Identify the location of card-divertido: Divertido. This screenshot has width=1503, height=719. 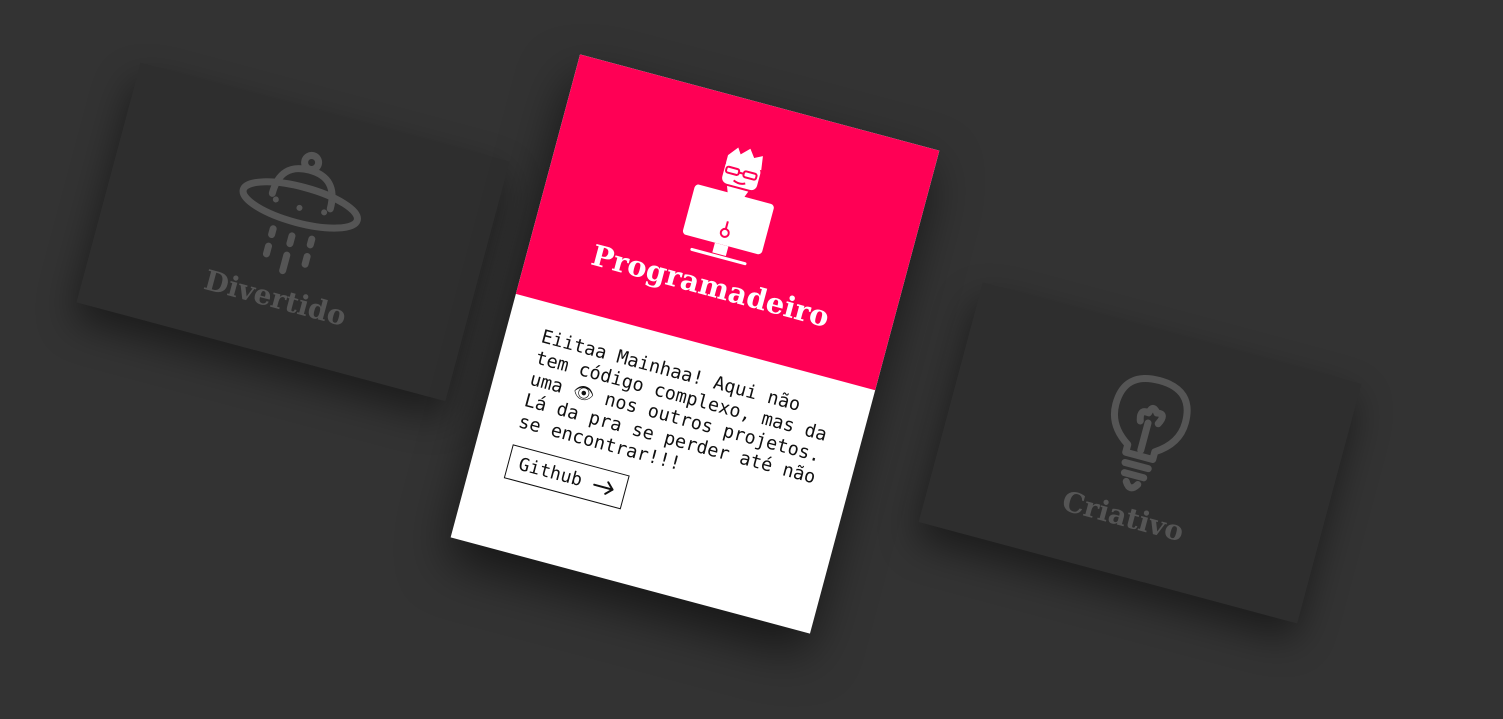
(293, 232).